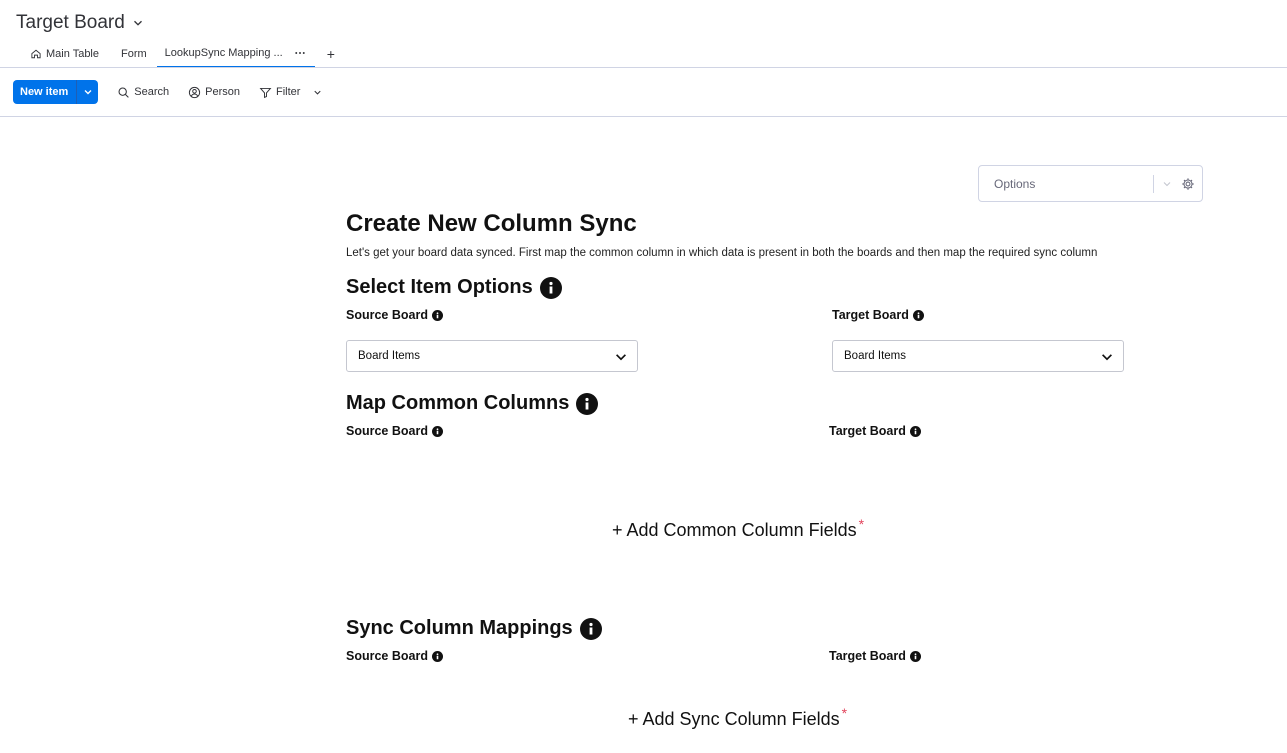 The image size is (1287, 753). I want to click on search-label: Search, so click(152, 92).